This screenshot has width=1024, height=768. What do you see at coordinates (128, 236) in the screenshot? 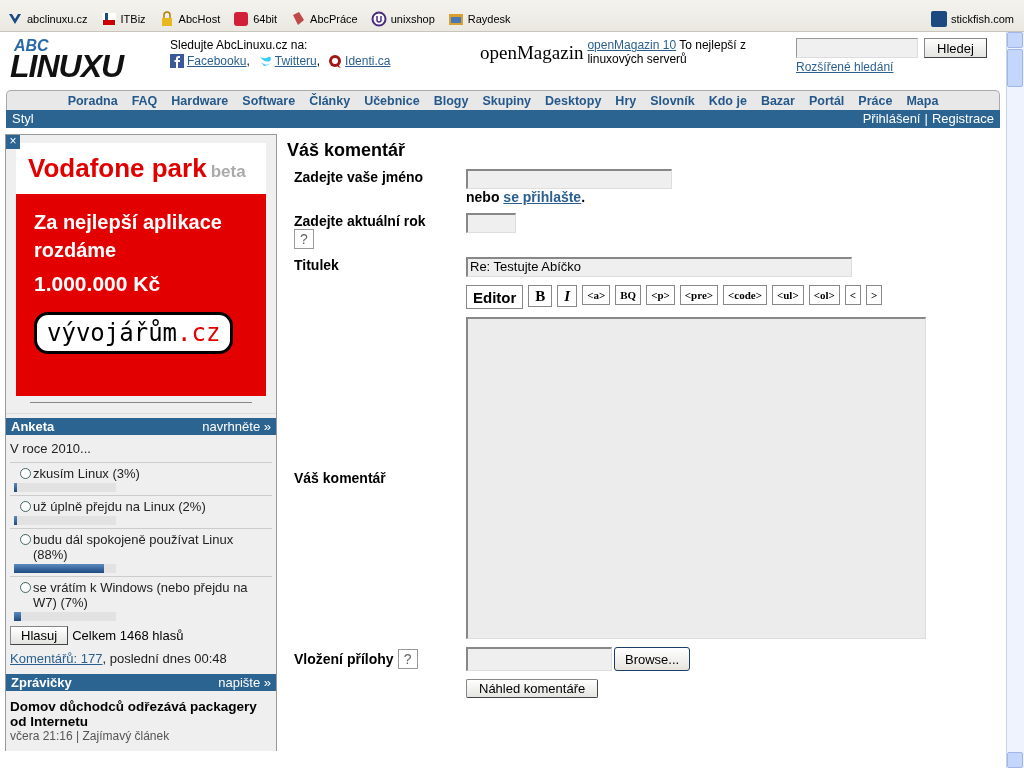
I see `ad-text: Za nejlepší aplikace rozdáme` at bounding box center [128, 236].